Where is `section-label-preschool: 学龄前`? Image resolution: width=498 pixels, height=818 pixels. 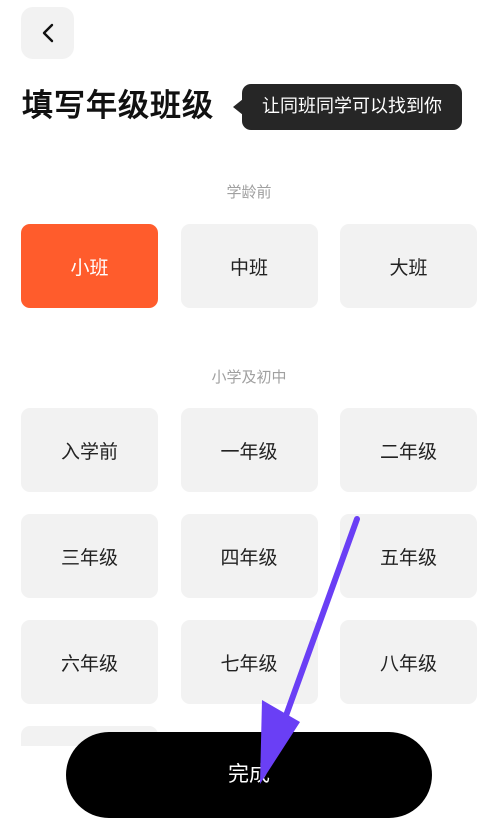
section-label-preschool: 学龄前 is located at coordinates (249, 192).